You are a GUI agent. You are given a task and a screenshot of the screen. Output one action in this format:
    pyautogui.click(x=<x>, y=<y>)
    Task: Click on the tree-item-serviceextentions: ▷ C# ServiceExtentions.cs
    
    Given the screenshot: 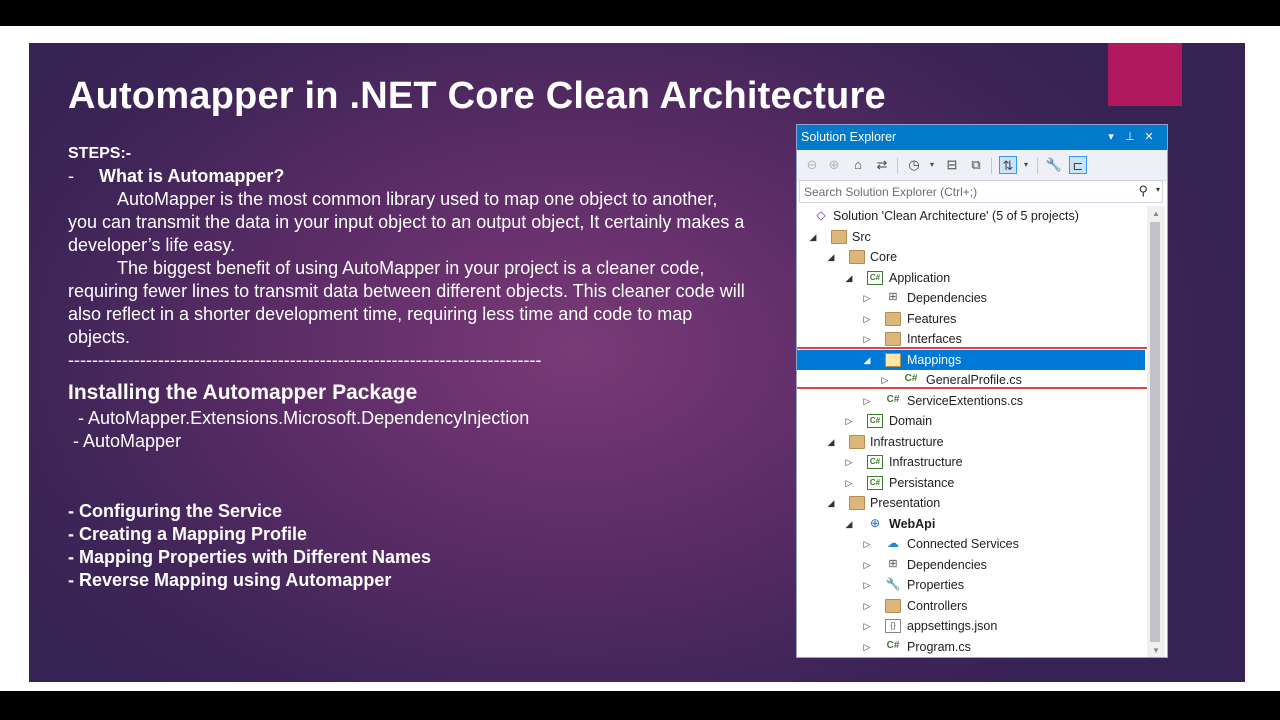 What is the action you would take?
    pyautogui.click(x=971, y=401)
    